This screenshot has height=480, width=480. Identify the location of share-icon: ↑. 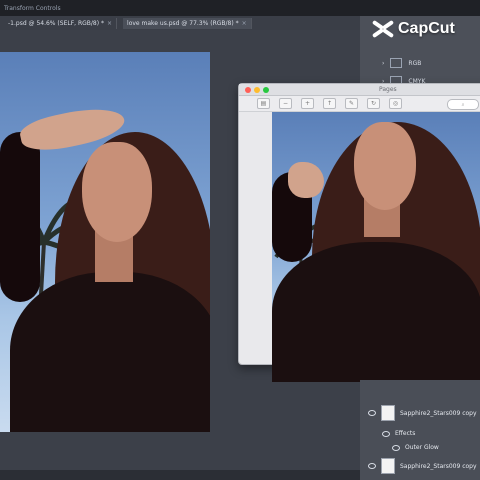
(329, 103).